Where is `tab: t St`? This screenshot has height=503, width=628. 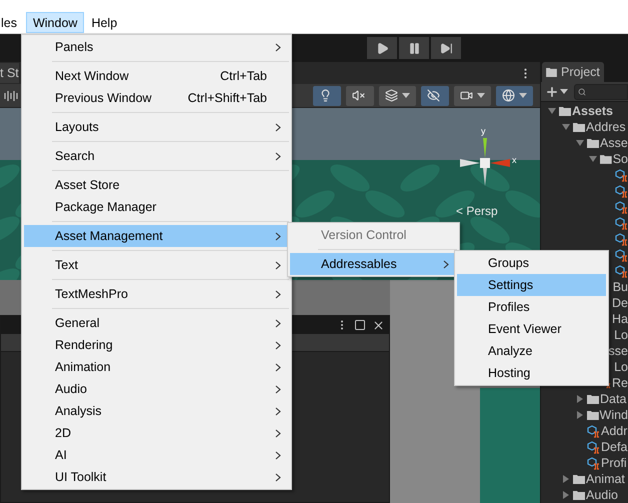 tab: t St is located at coordinates (9, 73).